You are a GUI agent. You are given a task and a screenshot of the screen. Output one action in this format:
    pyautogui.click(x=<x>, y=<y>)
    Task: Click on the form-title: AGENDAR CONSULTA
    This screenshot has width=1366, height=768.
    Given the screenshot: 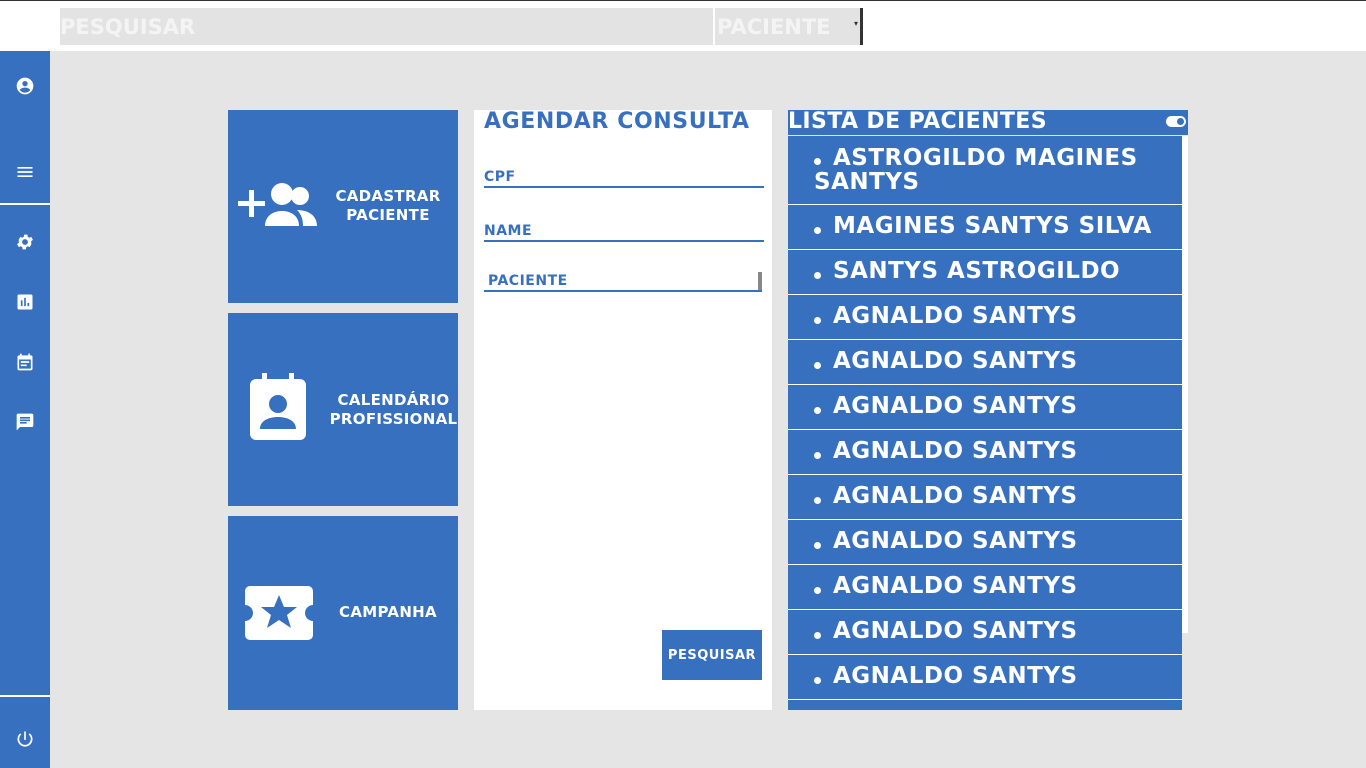 What is the action you would take?
    pyautogui.click(x=617, y=121)
    